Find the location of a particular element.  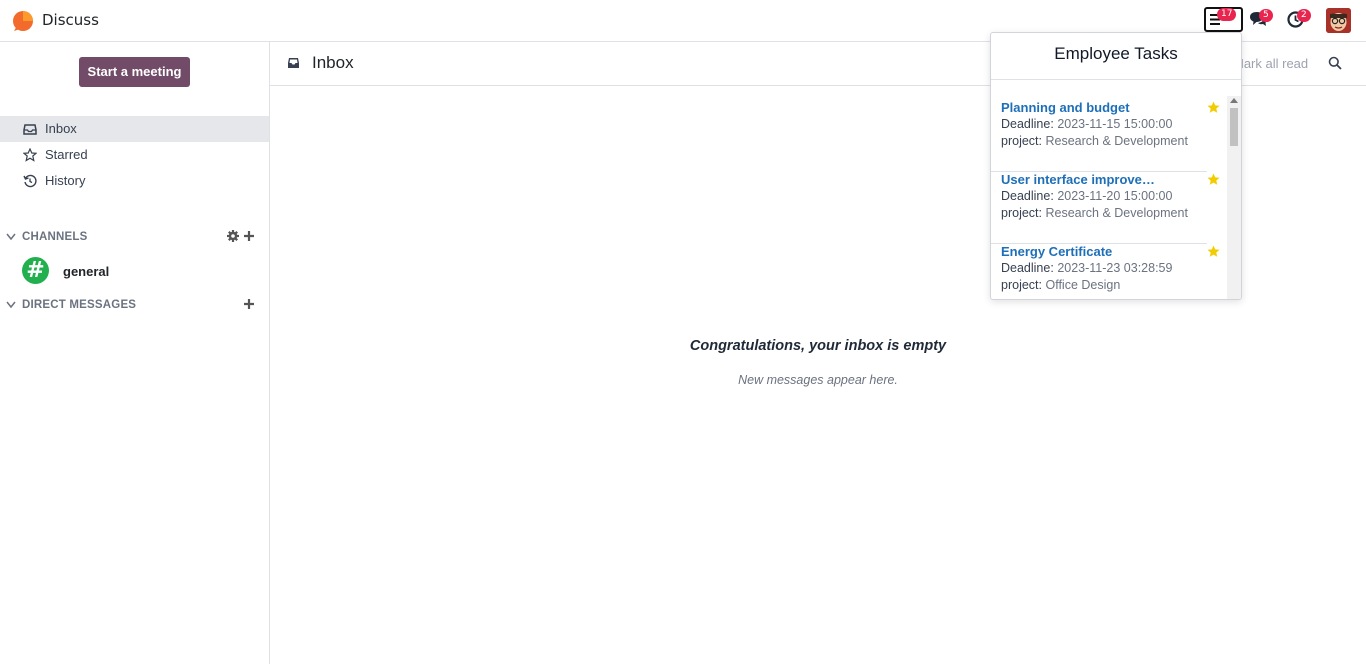

direct-messages-section-header: DIRECT MESSAGES is located at coordinates (134, 306).